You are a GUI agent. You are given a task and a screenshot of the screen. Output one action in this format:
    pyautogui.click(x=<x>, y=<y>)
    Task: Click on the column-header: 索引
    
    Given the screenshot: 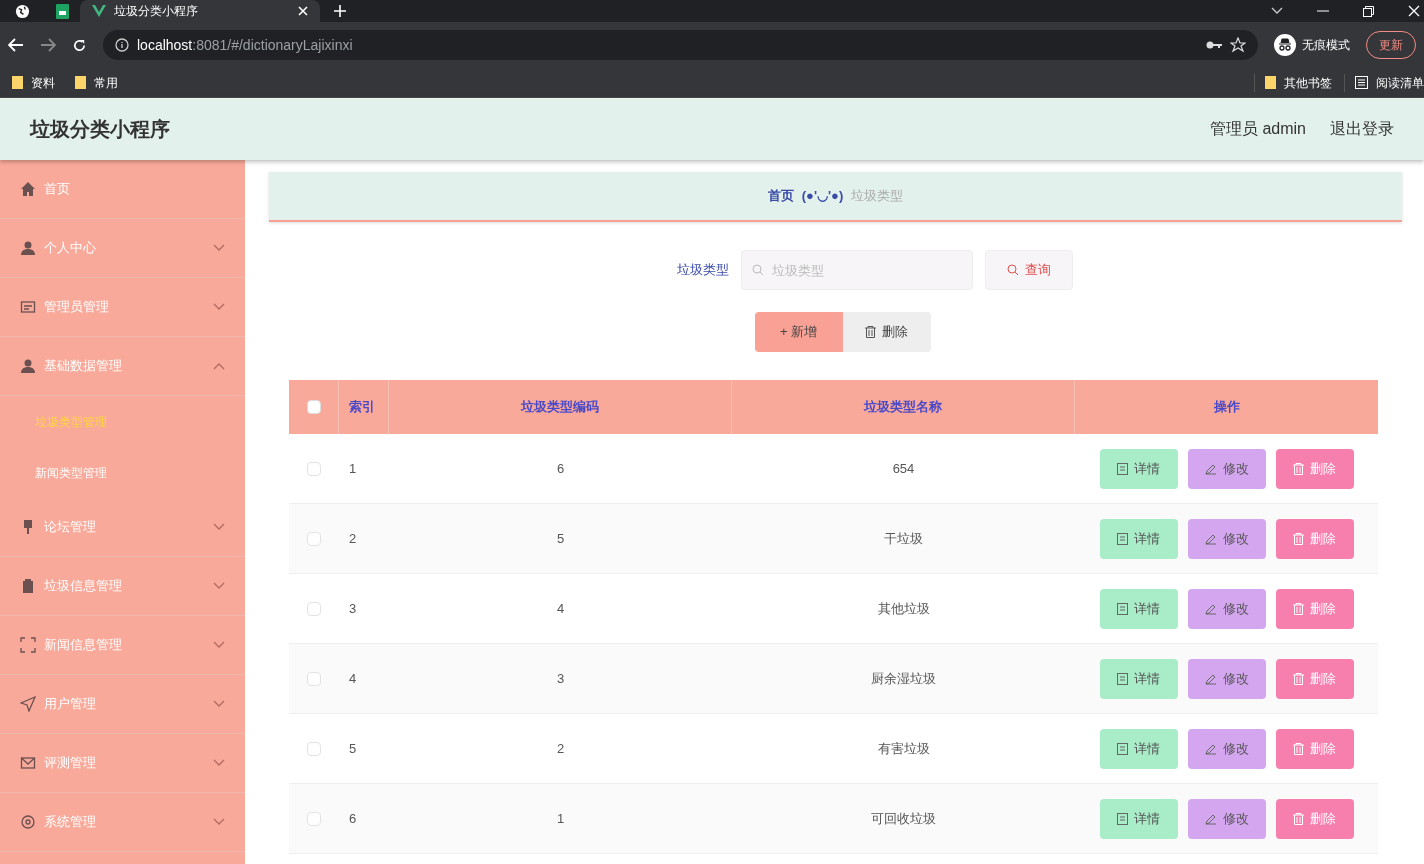 What is the action you would take?
    pyautogui.click(x=362, y=407)
    